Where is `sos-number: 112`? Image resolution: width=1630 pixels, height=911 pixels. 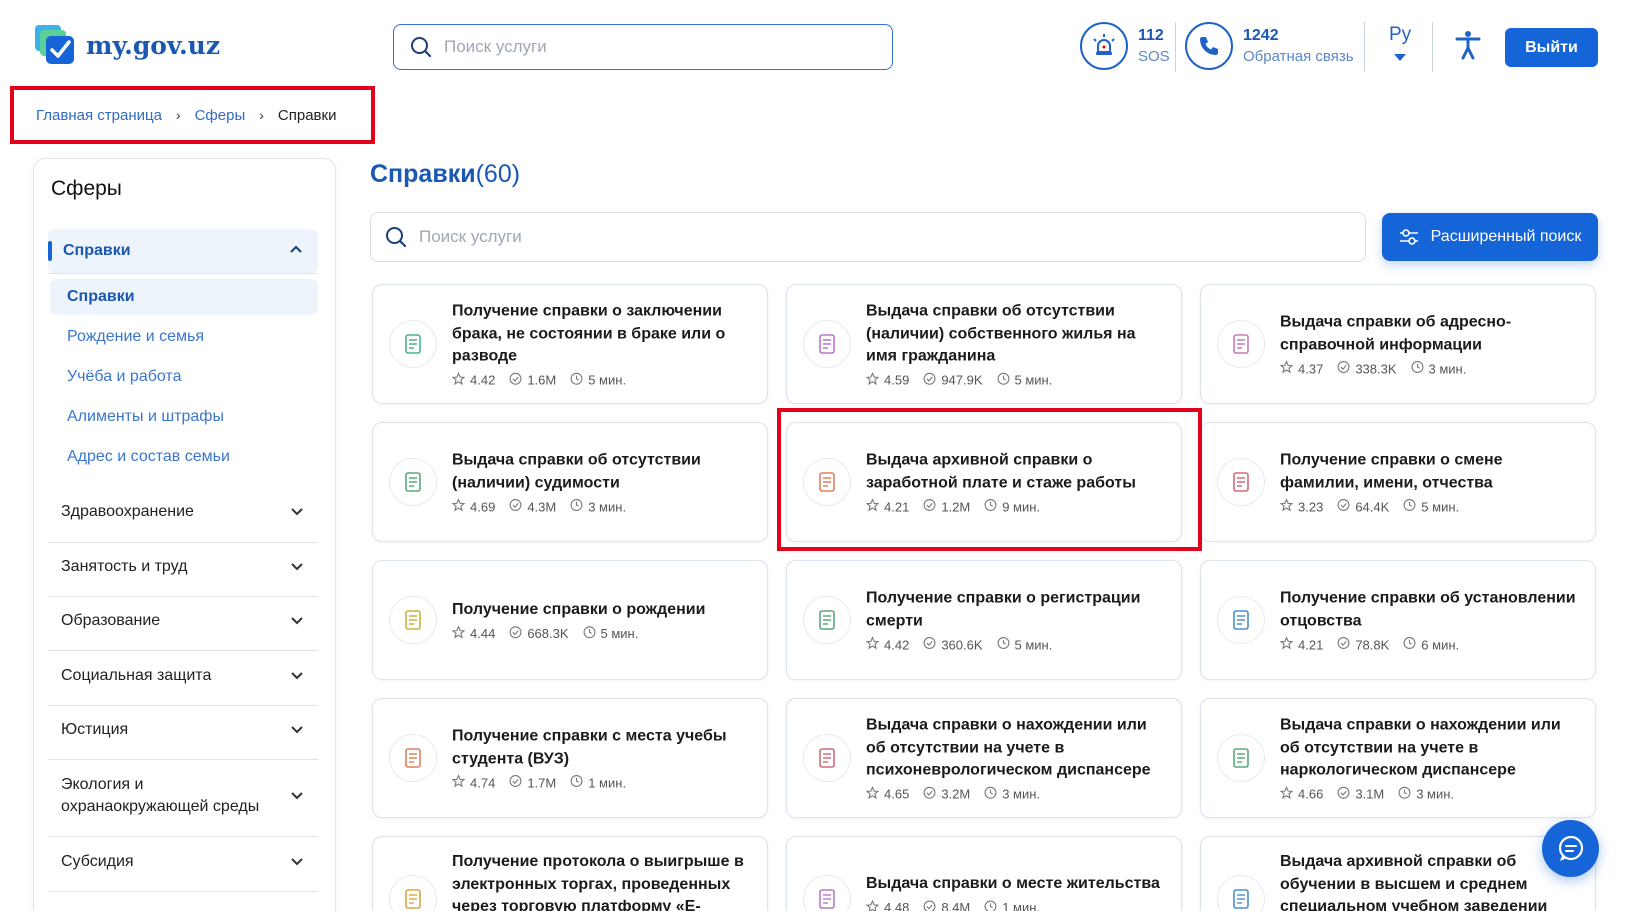 sos-number: 112 is located at coordinates (1151, 35).